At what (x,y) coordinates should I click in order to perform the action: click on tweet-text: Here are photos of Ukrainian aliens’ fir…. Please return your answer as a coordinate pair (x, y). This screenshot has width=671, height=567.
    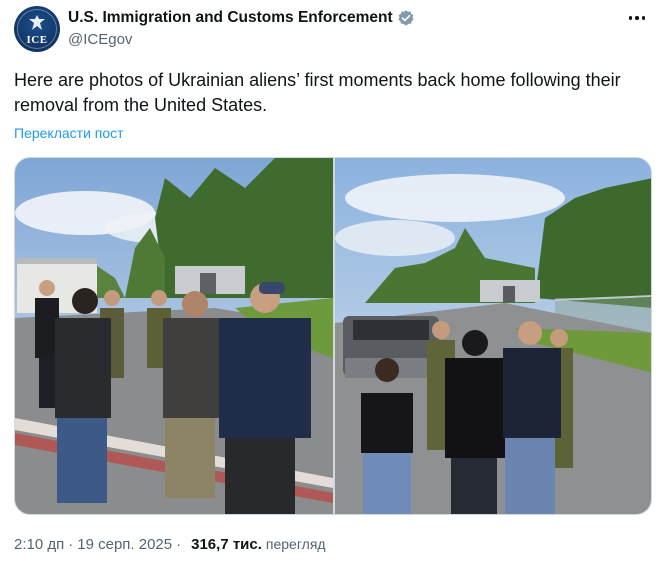
    Looking at the image, I should click on (317, 92).